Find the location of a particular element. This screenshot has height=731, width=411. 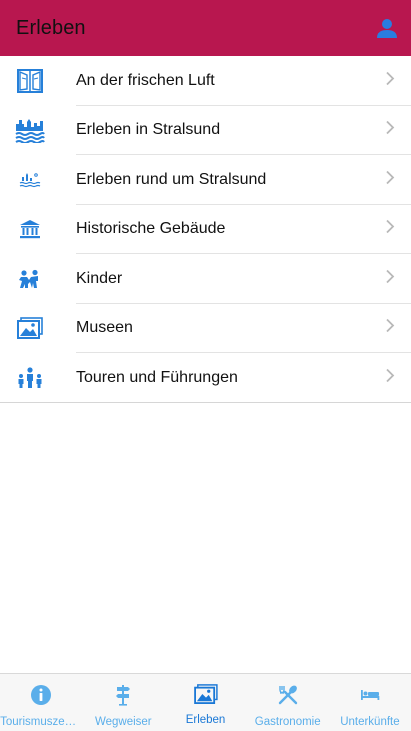

bed-icon is located at coordinates (370, 697).